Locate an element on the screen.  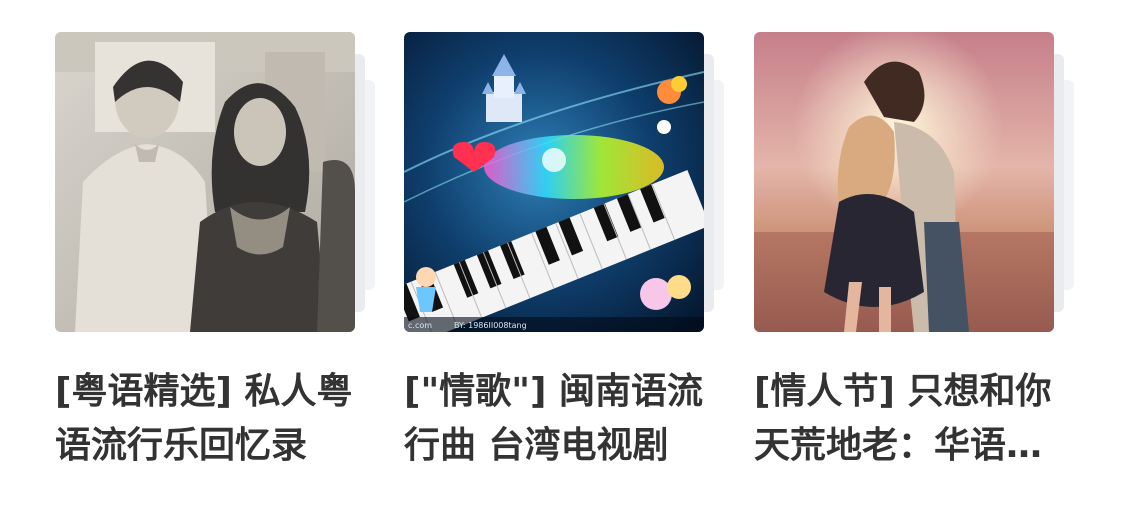
playlist-title-2: ["情歌"] 闽南语流行曲 台湾电视剧 is located at coordinates (556, 419).